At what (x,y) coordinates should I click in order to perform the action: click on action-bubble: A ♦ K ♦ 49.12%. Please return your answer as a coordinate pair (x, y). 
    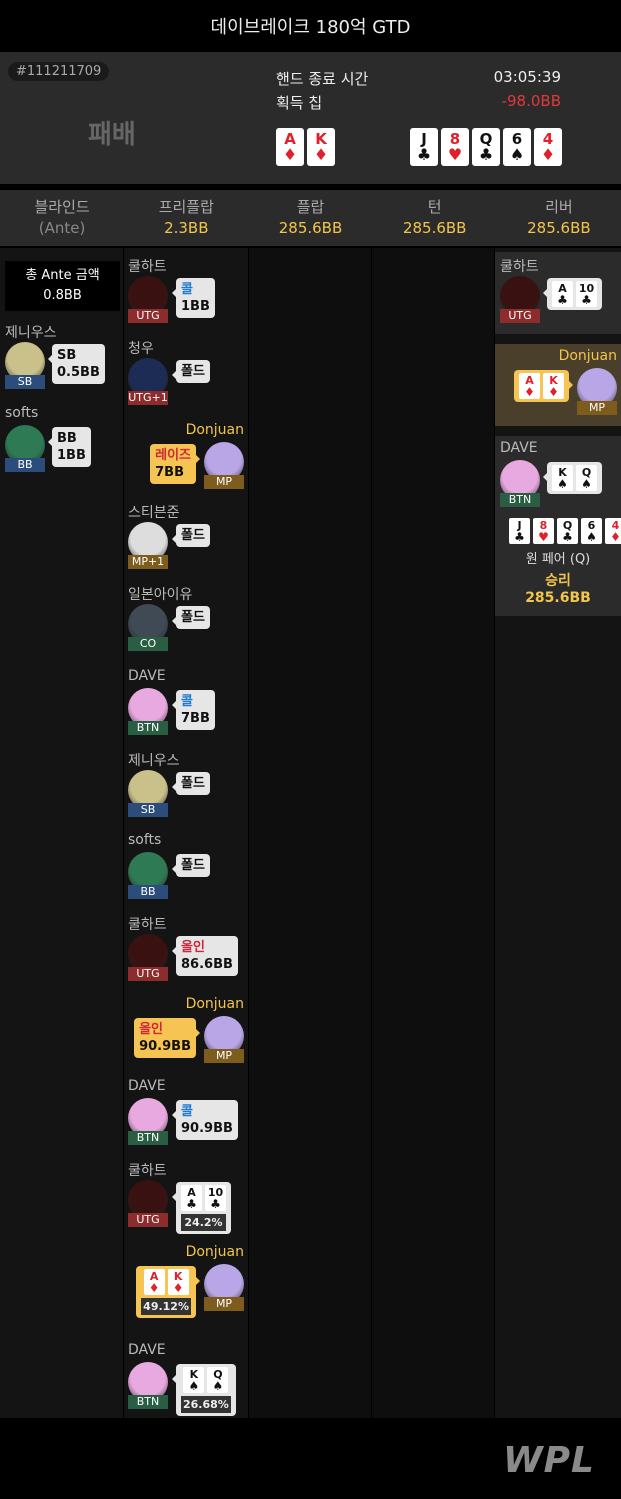
    Looking at the image, I should click on (168, 1292).